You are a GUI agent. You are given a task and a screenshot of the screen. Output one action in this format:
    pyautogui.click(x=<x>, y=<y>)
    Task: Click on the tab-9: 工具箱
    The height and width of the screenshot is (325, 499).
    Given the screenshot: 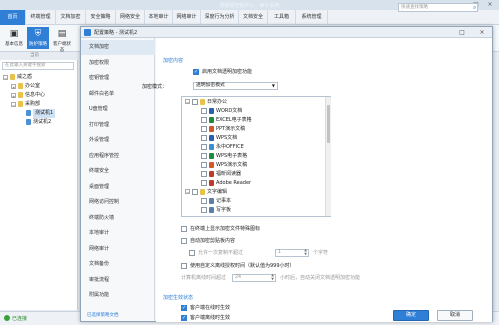 What is the action you would take?
    pyautogui.click(x=282, y=17)
    